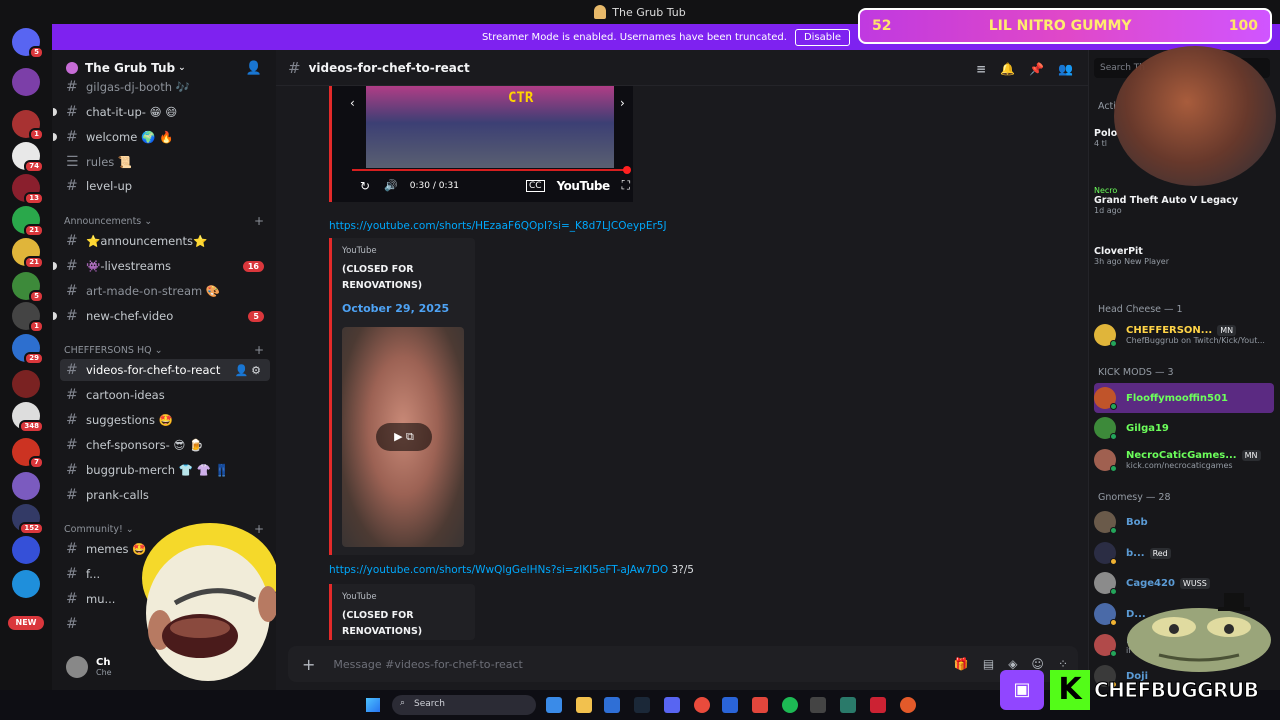 The height and width of the screenshot is (720, 1280). Describe the element at coordinates (129, 420) in the screenshot. I see `channel-name: suggestions 🤩` at that location.